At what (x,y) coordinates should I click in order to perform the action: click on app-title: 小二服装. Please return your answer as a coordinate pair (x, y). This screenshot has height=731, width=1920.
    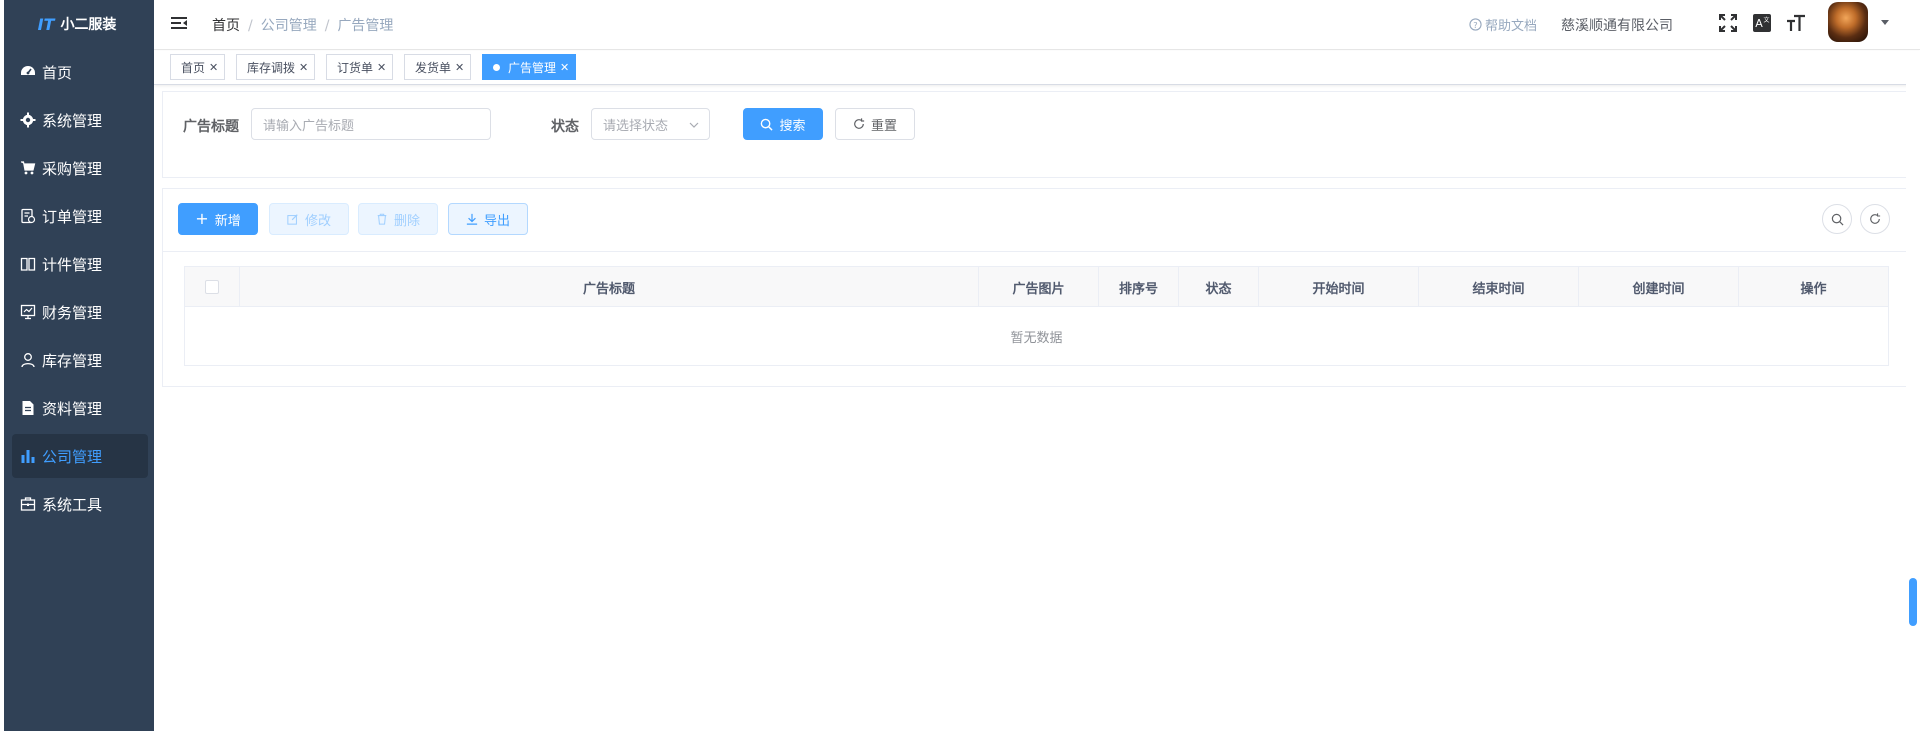
    Looking at the image, I should click on (88, 25).